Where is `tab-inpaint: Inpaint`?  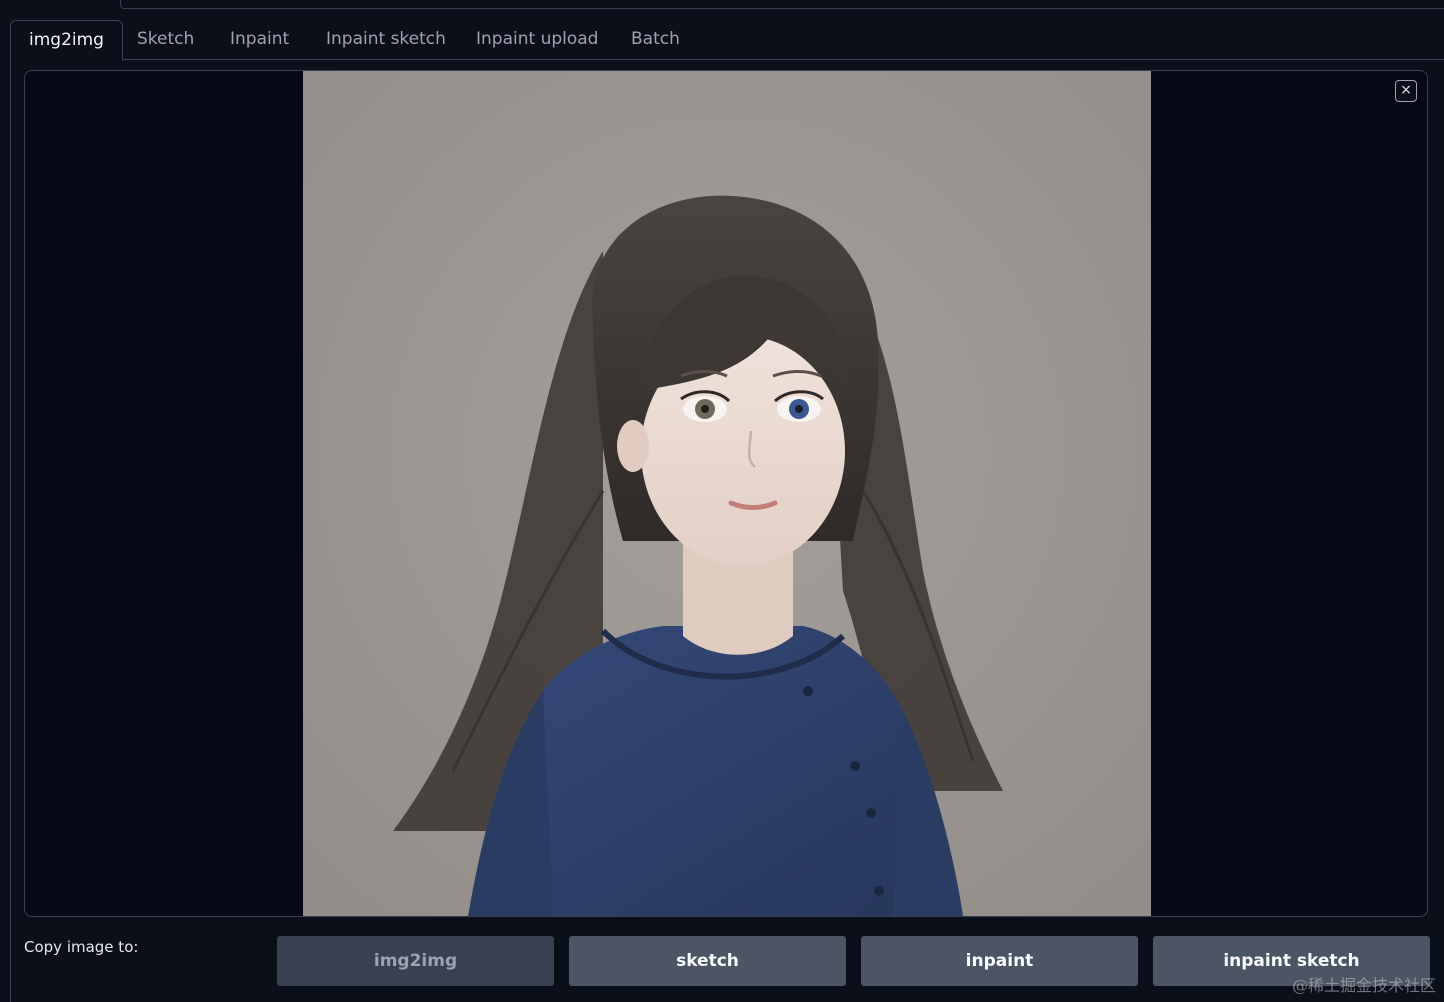
tab-inpaint: Inpaint is located at coordinates (259, 39).